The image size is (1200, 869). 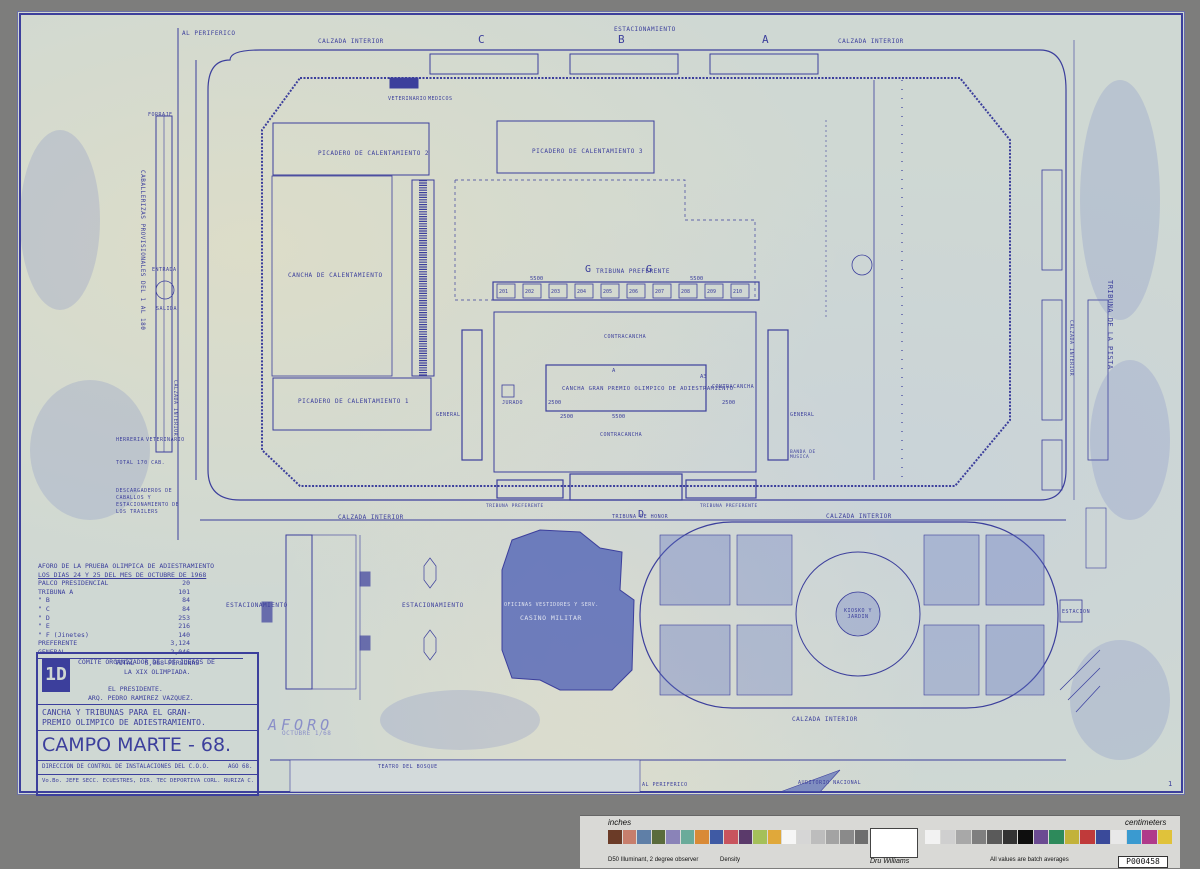 What do you see at coordinates (622, 39) in the screenshot?
I see `label-stand-b: B` at bounding box center [622, 39].